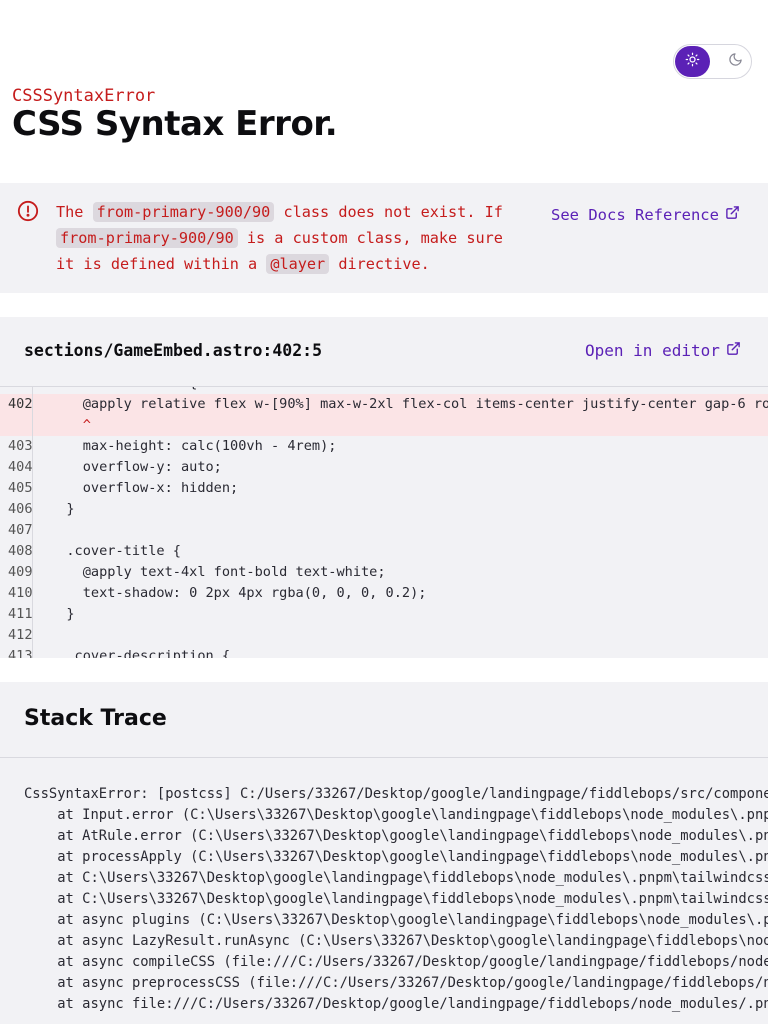 This screenshot has height=1024, width=768. What do you see at coordinates (384, 551) in the screenshot?
I see `code-line: 408 .cover-title {` at bounding box center [384, 551].